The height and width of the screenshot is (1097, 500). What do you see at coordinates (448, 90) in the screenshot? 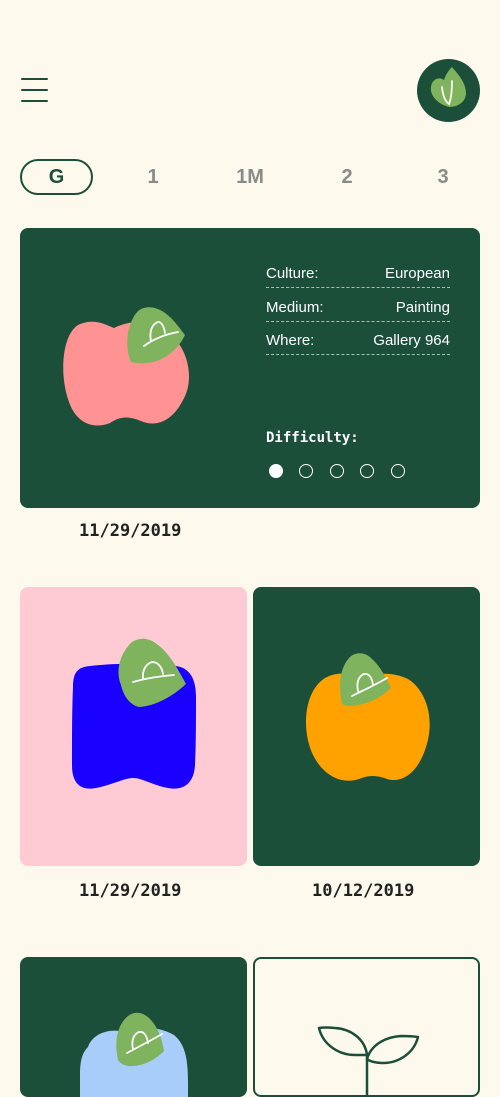
I see `leaf-logo-icon` at bounding box center [448, 90].